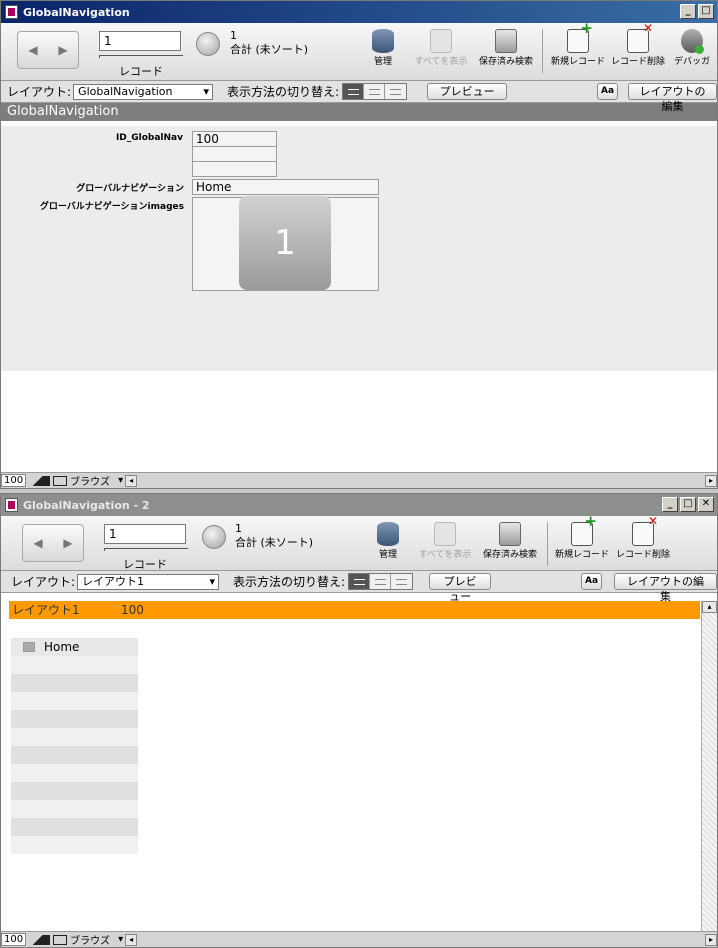 Image resolution: width=718 pixels, height=948 pixels. What do you see at coordinates (234, 139) in the screenshot?
I see `id-globalnav-field: 100` at bounding box center [234, 139].